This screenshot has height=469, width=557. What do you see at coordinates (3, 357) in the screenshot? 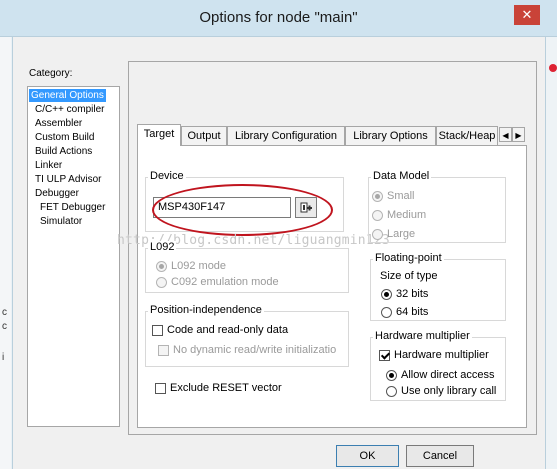
I see `background-fragment: i` at bounding box center [3, 357].